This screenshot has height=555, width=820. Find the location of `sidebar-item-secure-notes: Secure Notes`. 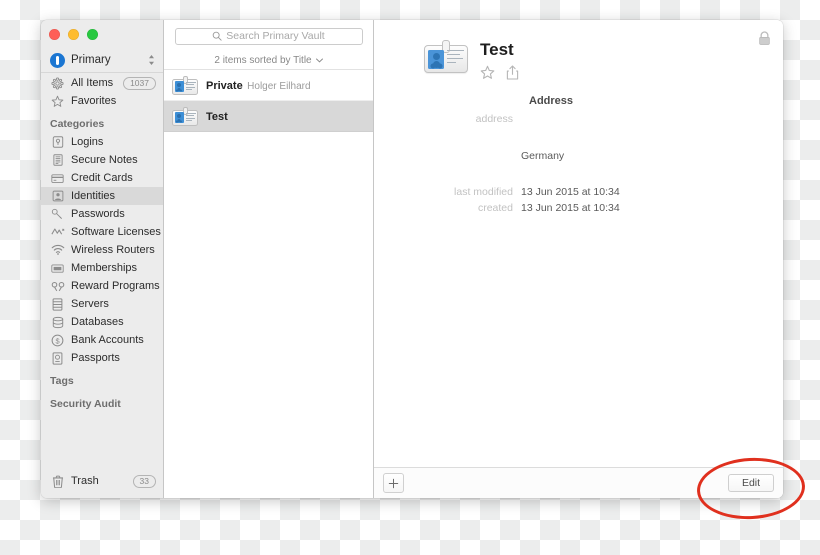

sidebar-item-secure-notes: Secure Notes is located at coordinates (102, 160).